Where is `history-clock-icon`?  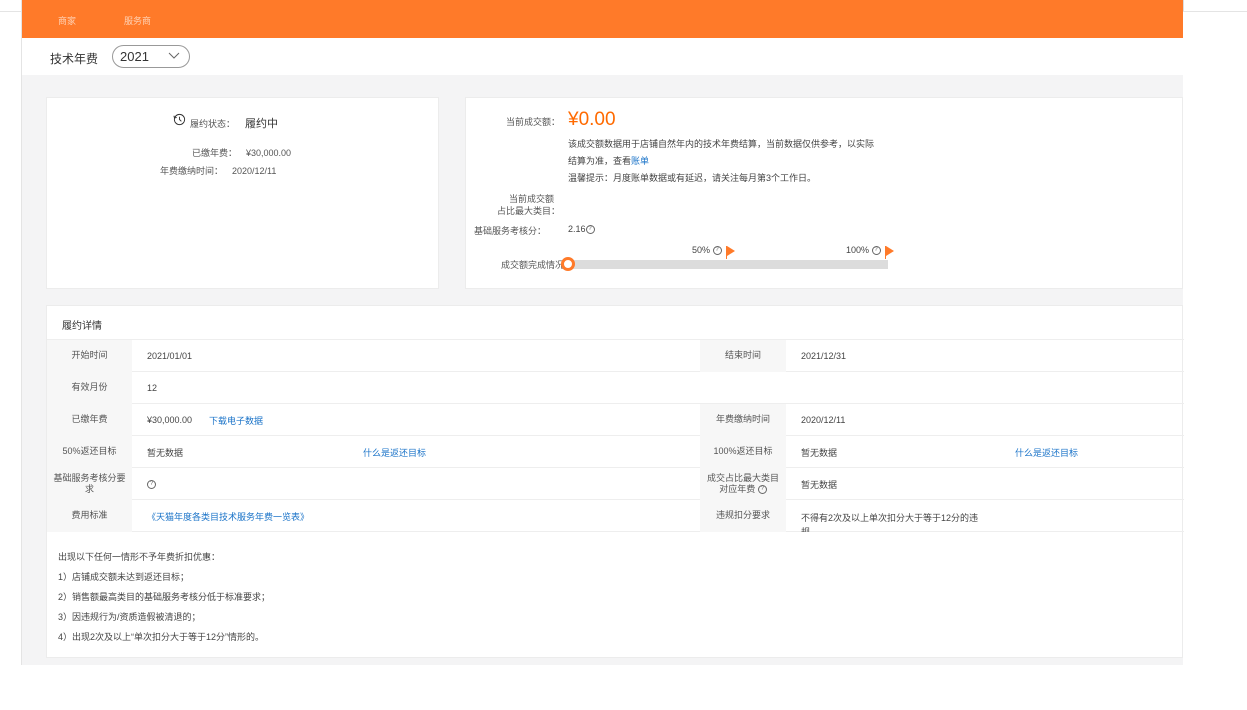 history-clock-icon is located at coordinates (179, 119).